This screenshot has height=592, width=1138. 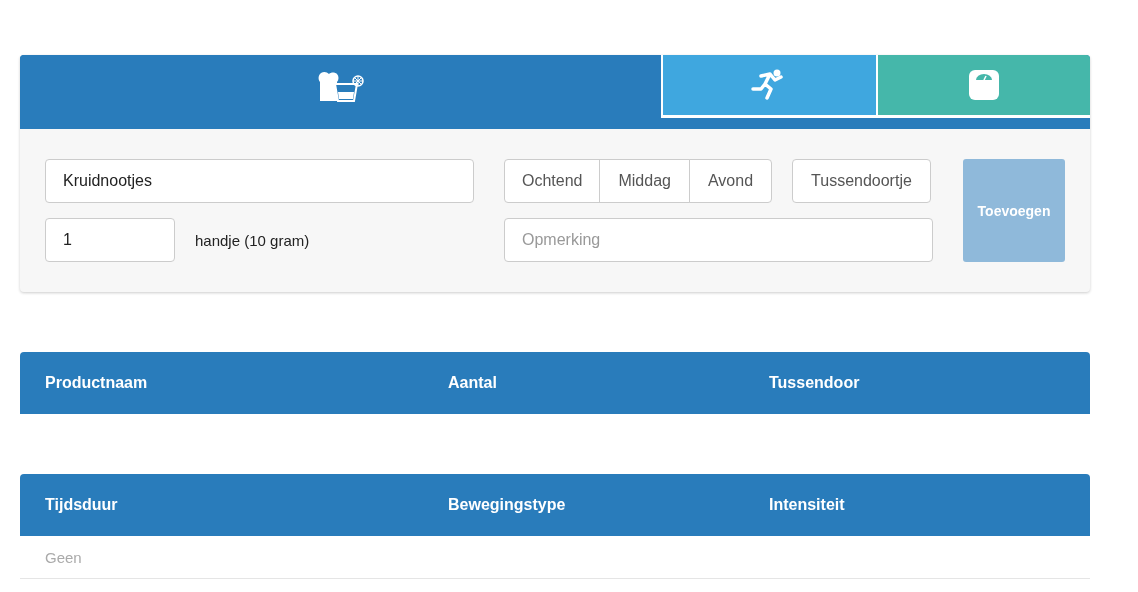 I want to click on empty-text: Geen, so click(x=63, y=557).